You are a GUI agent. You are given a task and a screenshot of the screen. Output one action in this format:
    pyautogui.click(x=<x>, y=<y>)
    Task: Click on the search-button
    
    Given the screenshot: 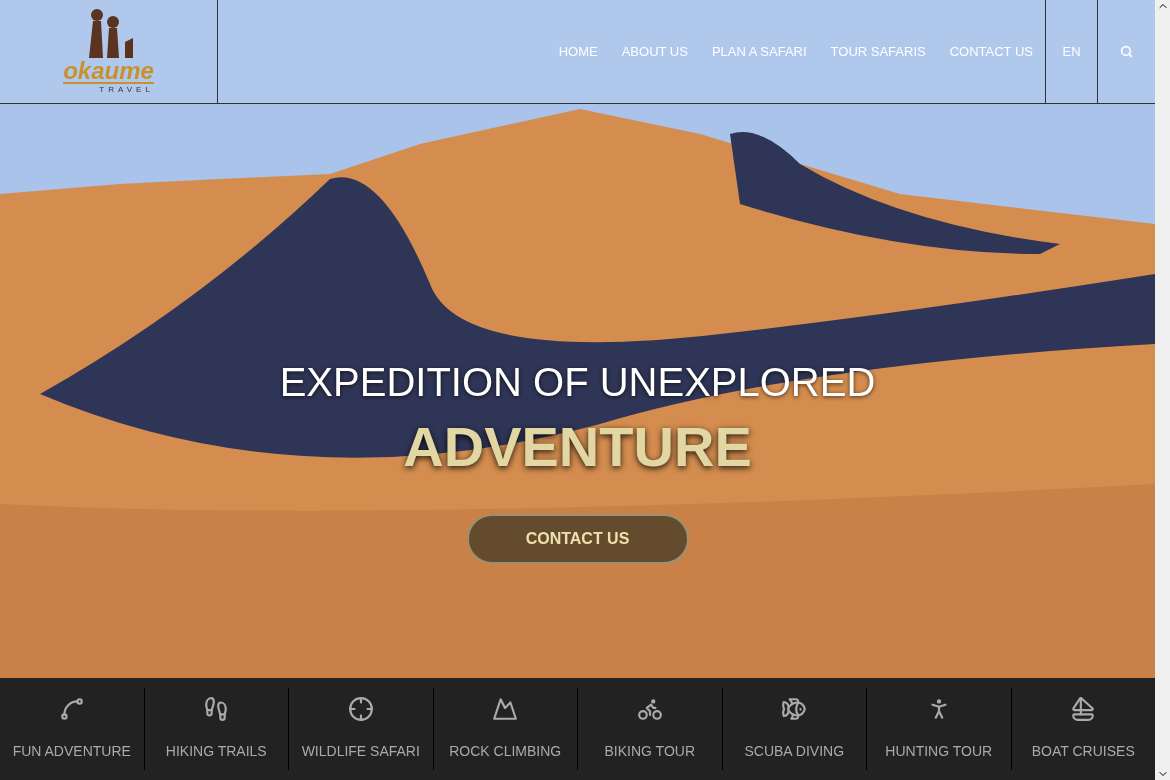 What is the action you would take?
    pyautogui.click(x=1126, y=51)
    